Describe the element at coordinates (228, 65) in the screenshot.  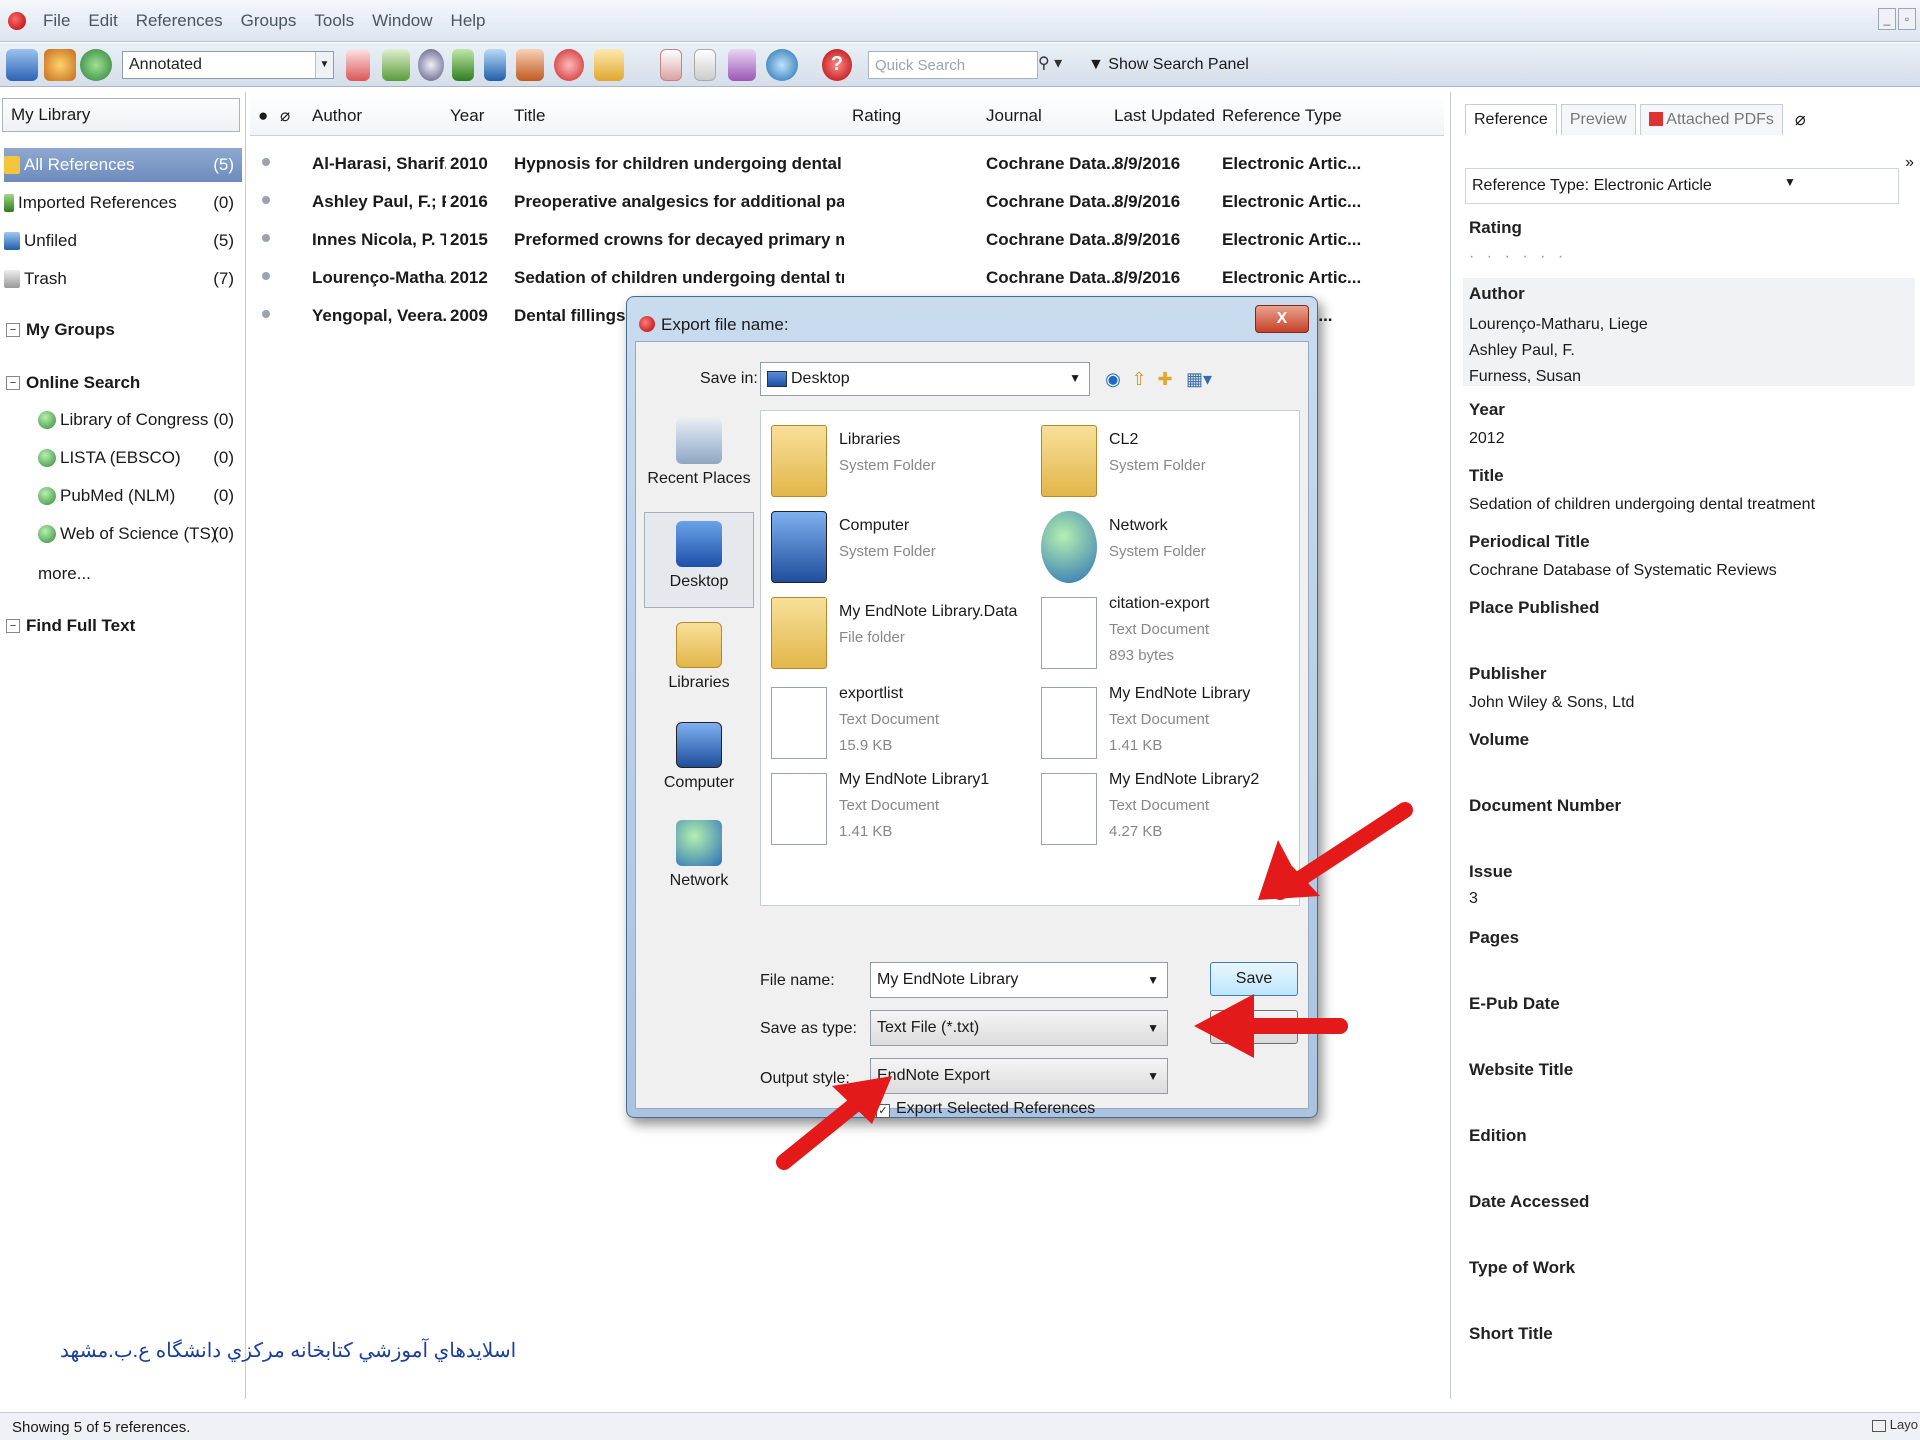
I see `output-style-select: Annotated ▼` at that location.